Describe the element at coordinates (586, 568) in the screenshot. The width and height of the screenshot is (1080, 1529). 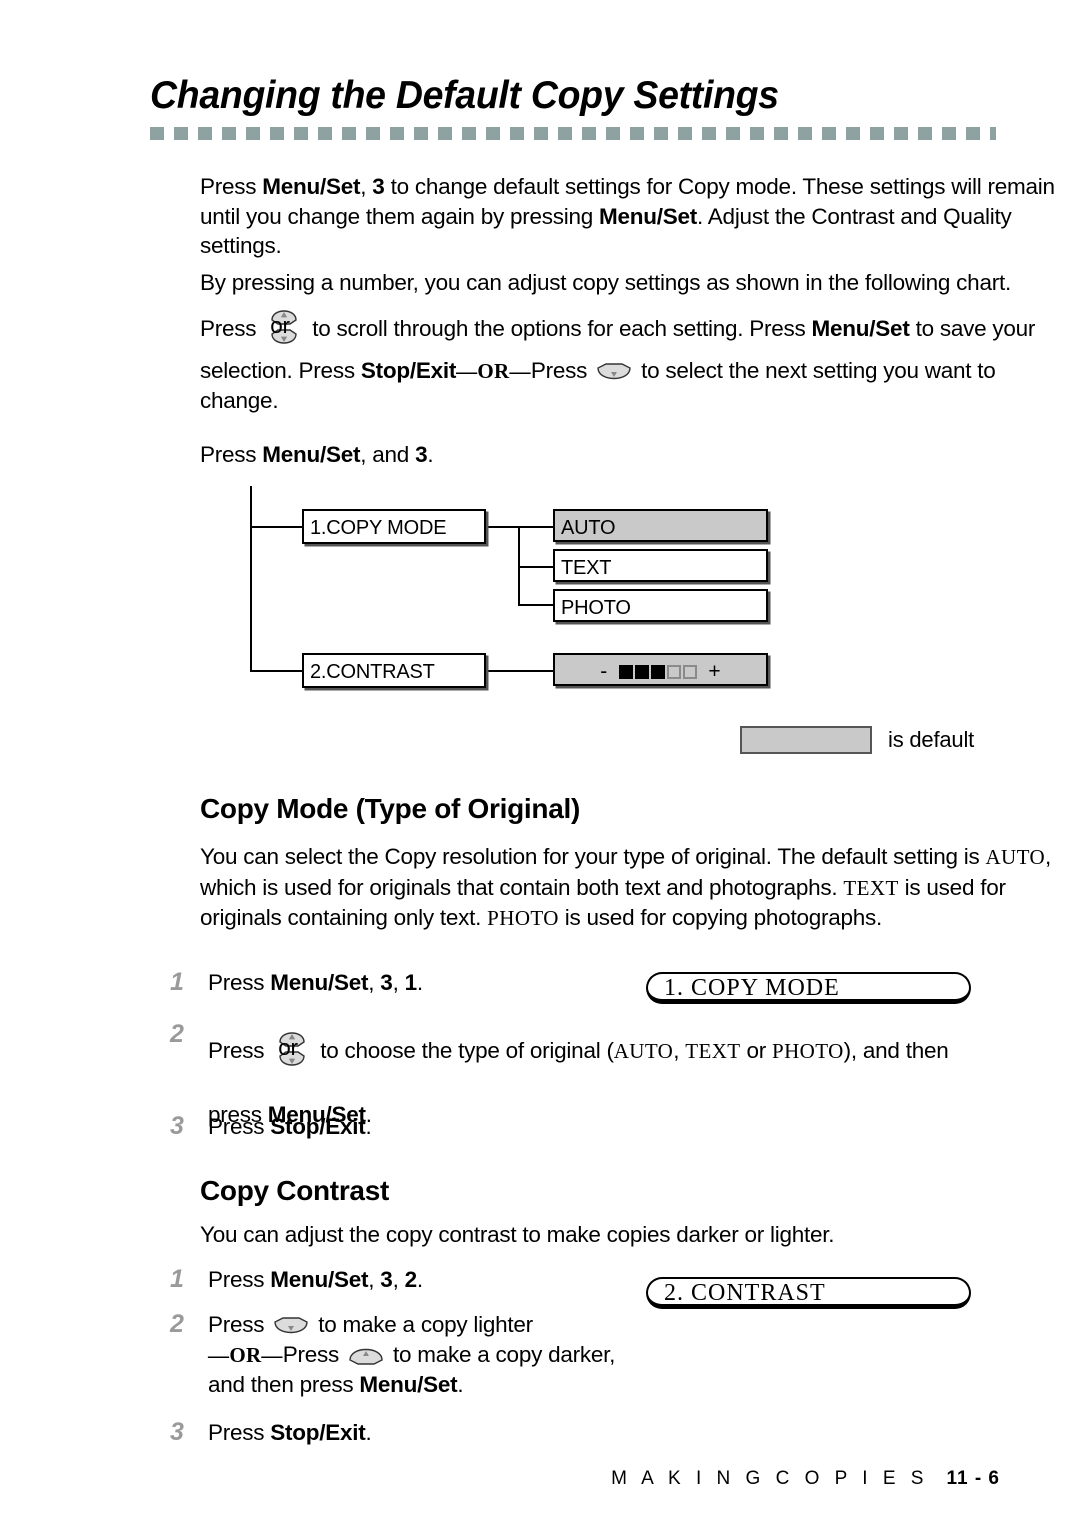
I see `tree-option-text-label: TEXT` at that location.